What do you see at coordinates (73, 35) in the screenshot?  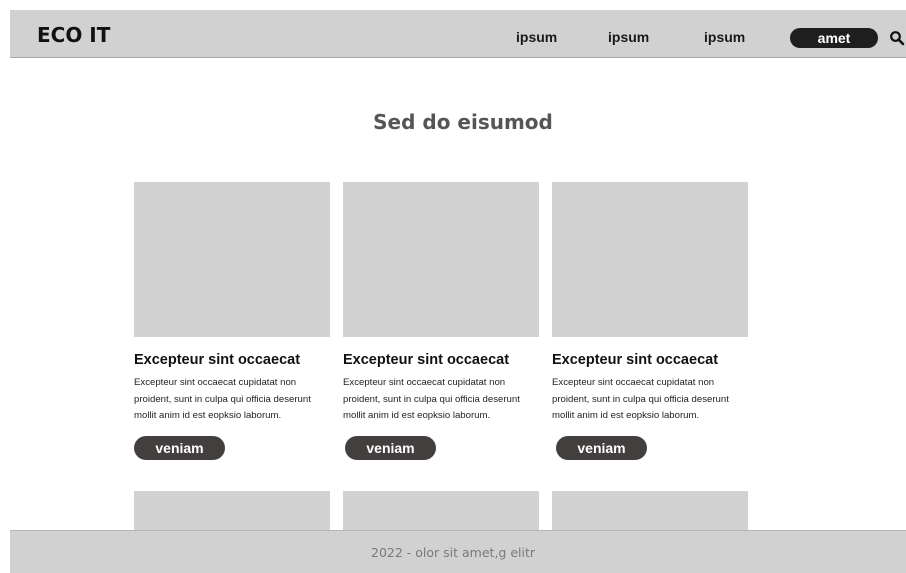 I see `site-logo: ECO IT` at bounding box center [73, 35].